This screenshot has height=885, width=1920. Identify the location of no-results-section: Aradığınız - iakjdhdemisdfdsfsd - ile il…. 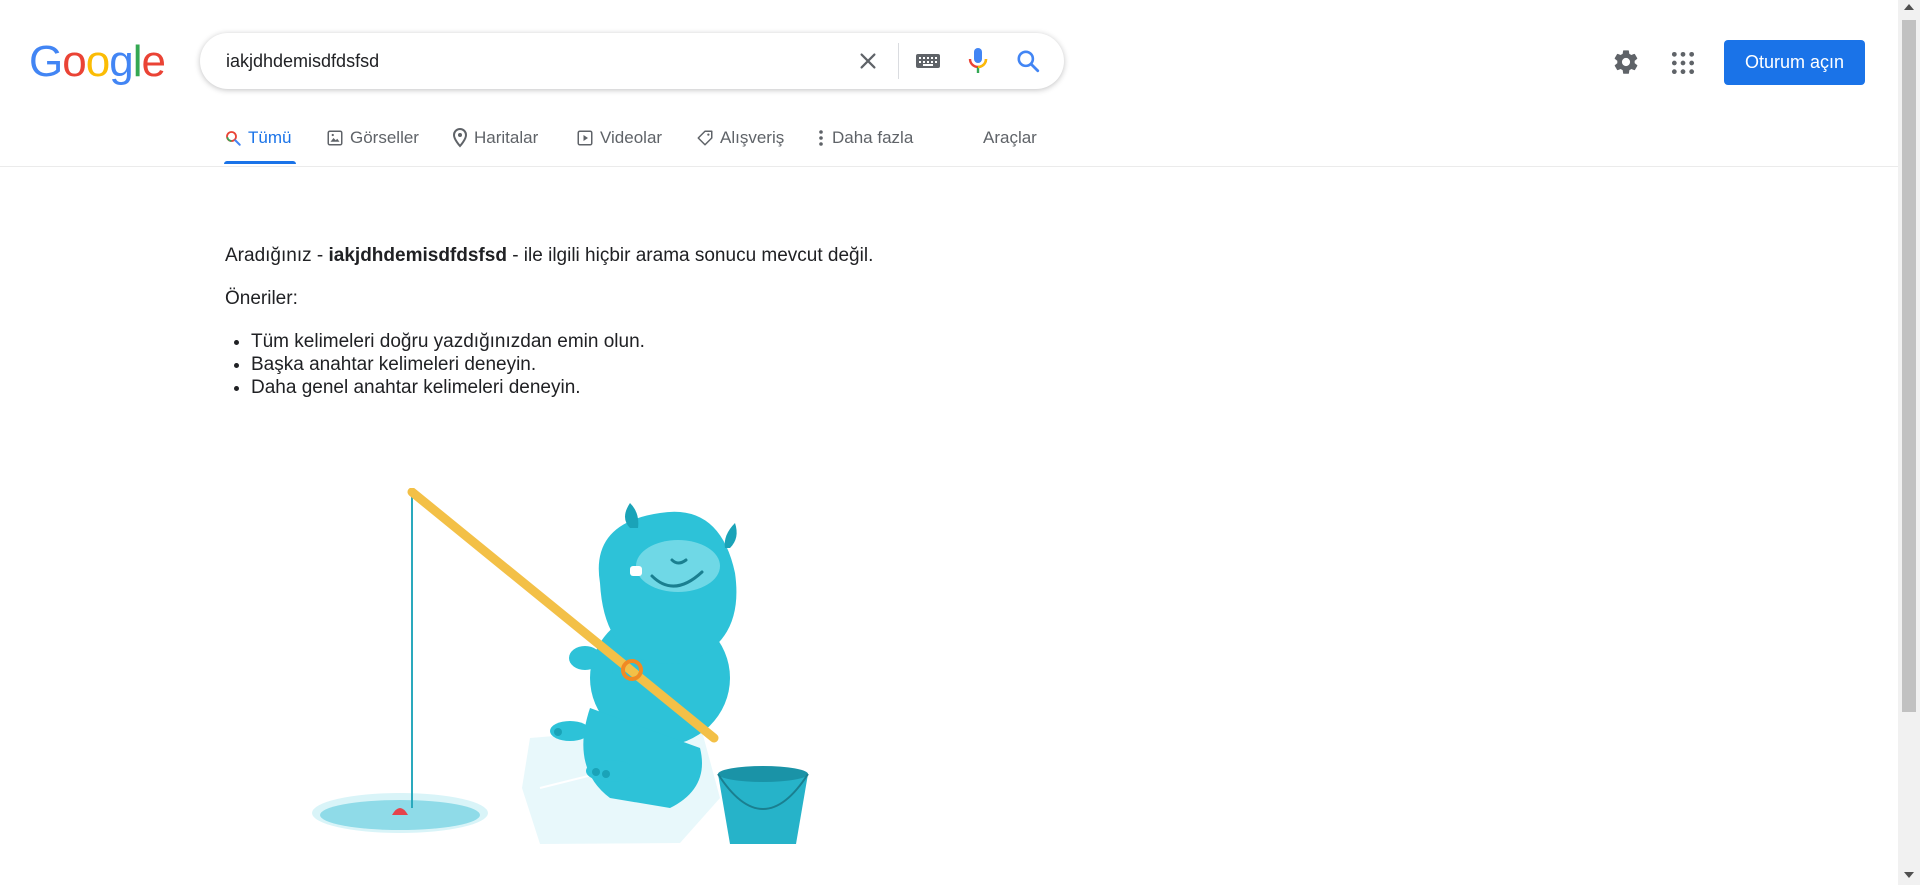
(549, 321).